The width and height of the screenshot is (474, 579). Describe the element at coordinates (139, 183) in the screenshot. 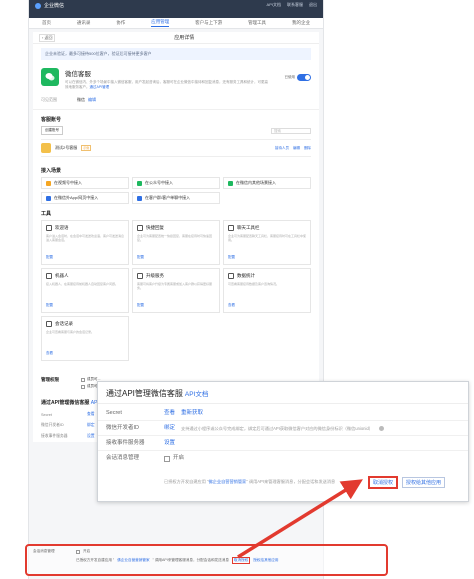

I see `official-account-icon` at that location.